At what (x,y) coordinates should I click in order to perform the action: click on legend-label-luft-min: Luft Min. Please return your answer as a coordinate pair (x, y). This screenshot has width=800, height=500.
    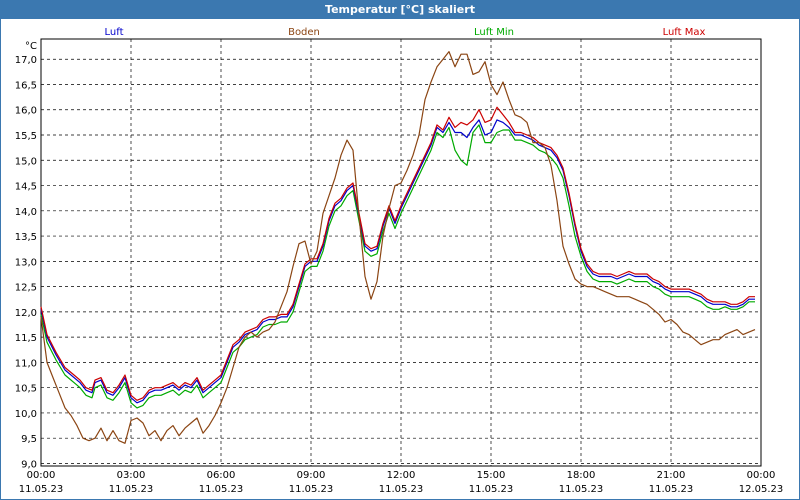
    Looking at the image, I should click on (494, 32).